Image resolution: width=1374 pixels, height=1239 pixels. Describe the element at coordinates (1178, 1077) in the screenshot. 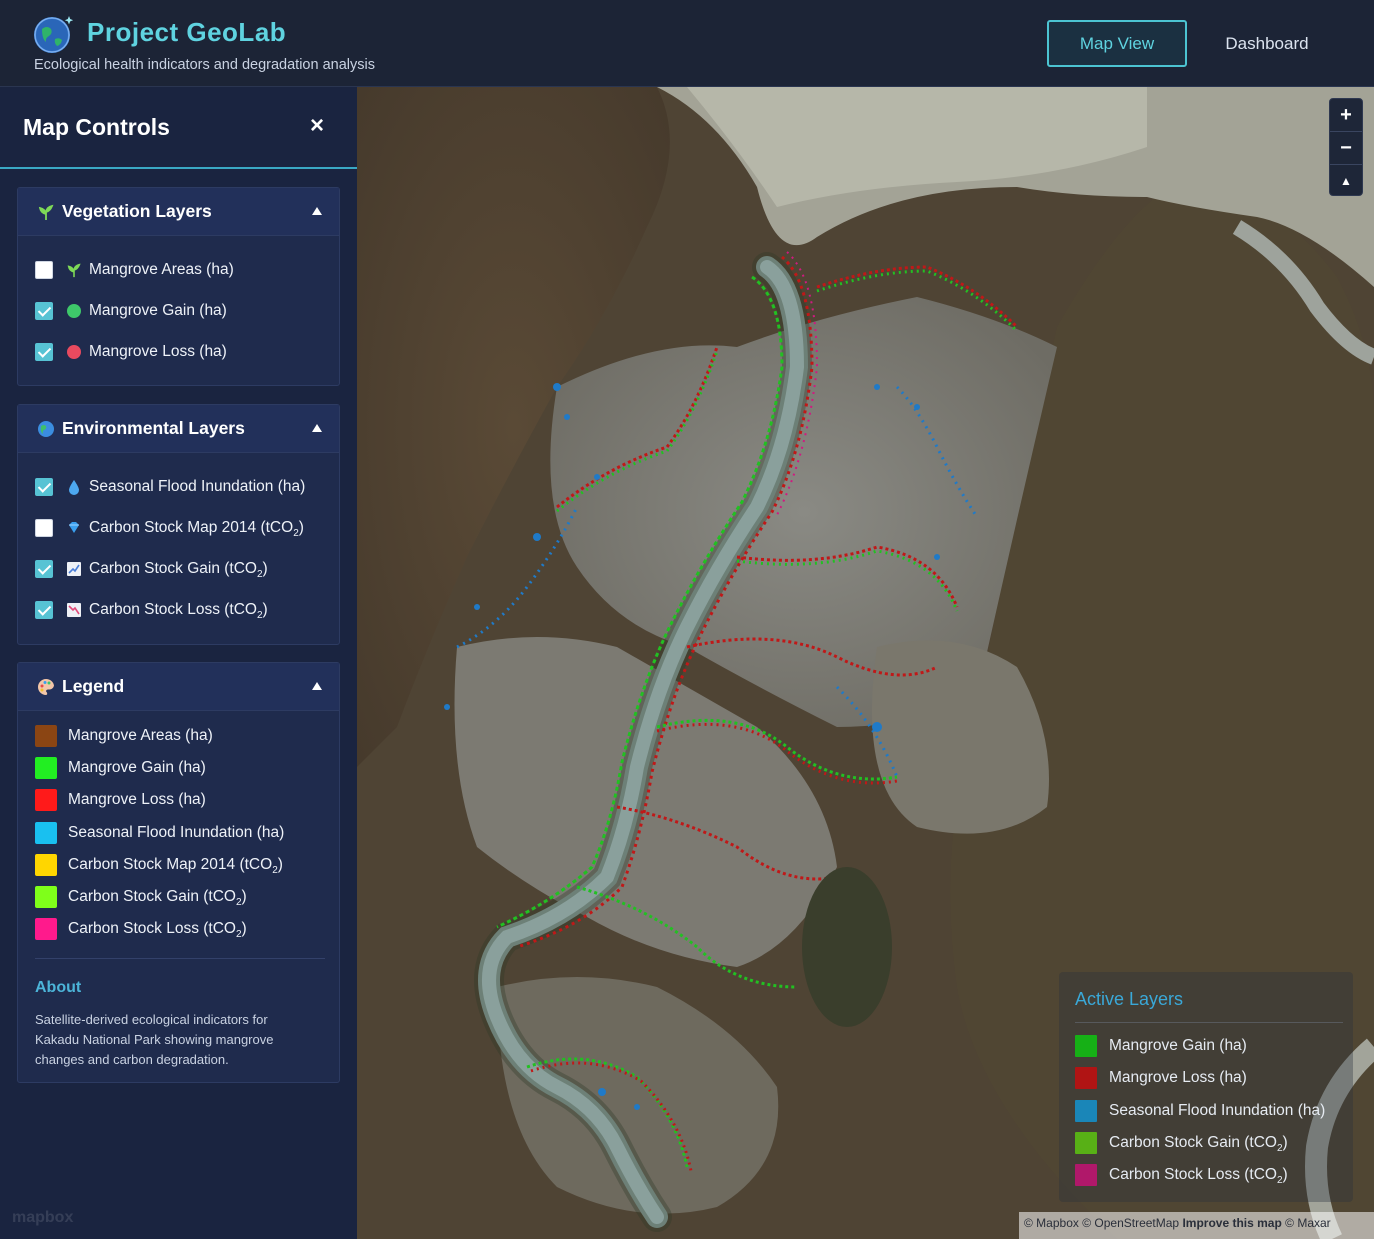

I see `active-layer-label: Mangrove Loss (ha)` at that location.